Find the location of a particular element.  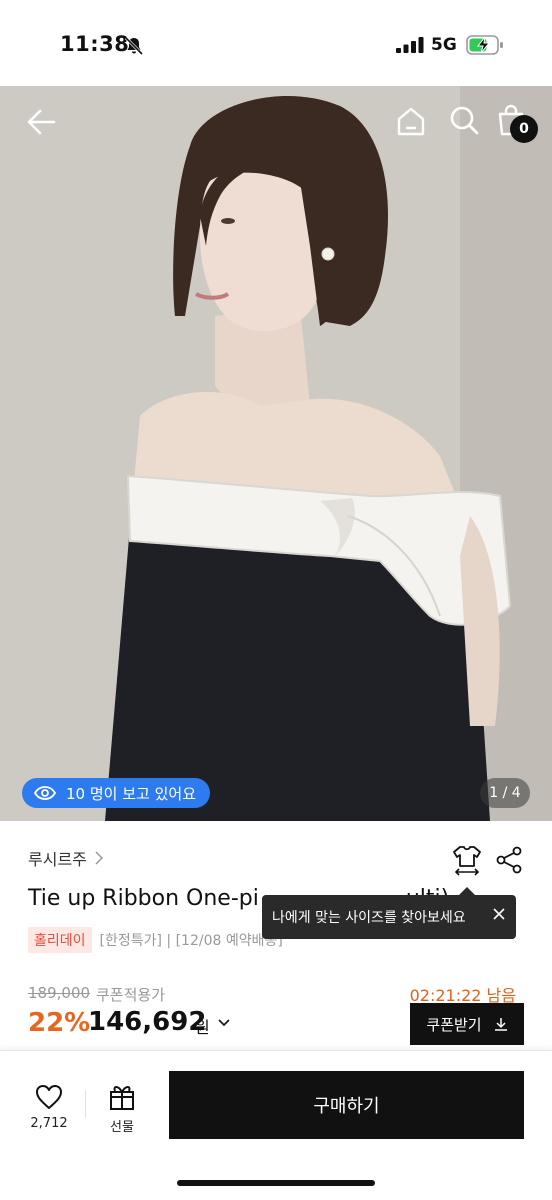

download-icon is located at coordinates (500, 1024).